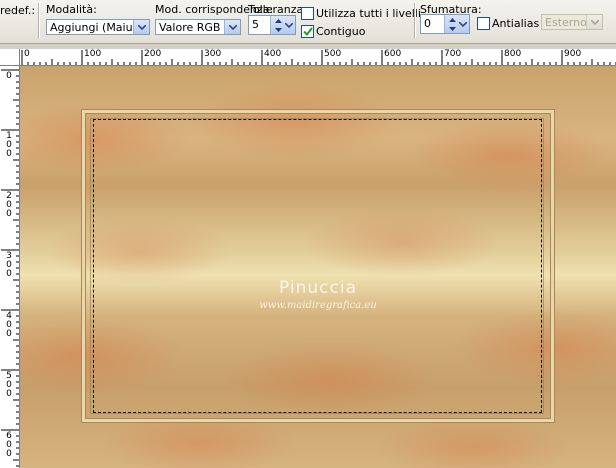 The width and height of the screenshot is (616, 468). Describe the element at coordinates (71, 9) in the screenshot. I see `mode-label: Modalità:` at that location.